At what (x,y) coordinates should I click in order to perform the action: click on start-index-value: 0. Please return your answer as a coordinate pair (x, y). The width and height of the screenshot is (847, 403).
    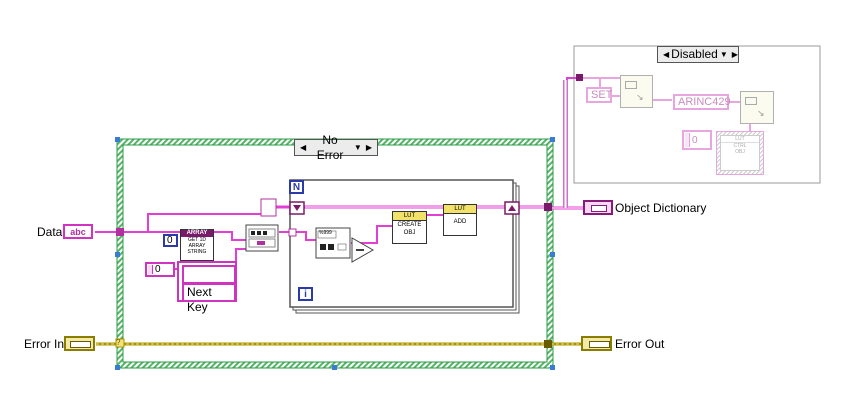
    Looking at the image, I should click on (158, 269).